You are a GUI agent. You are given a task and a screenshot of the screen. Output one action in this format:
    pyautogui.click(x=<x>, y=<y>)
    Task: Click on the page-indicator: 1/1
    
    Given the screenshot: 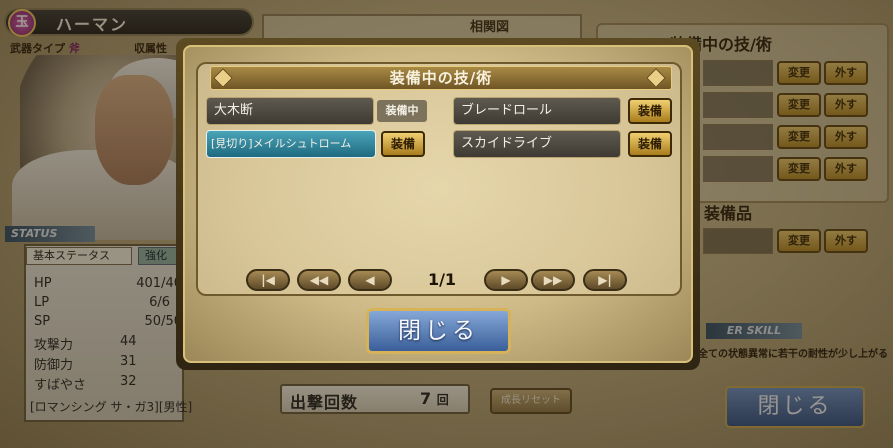 What is the action you would take?
    pyautogui.click(x=442, y=279)
    